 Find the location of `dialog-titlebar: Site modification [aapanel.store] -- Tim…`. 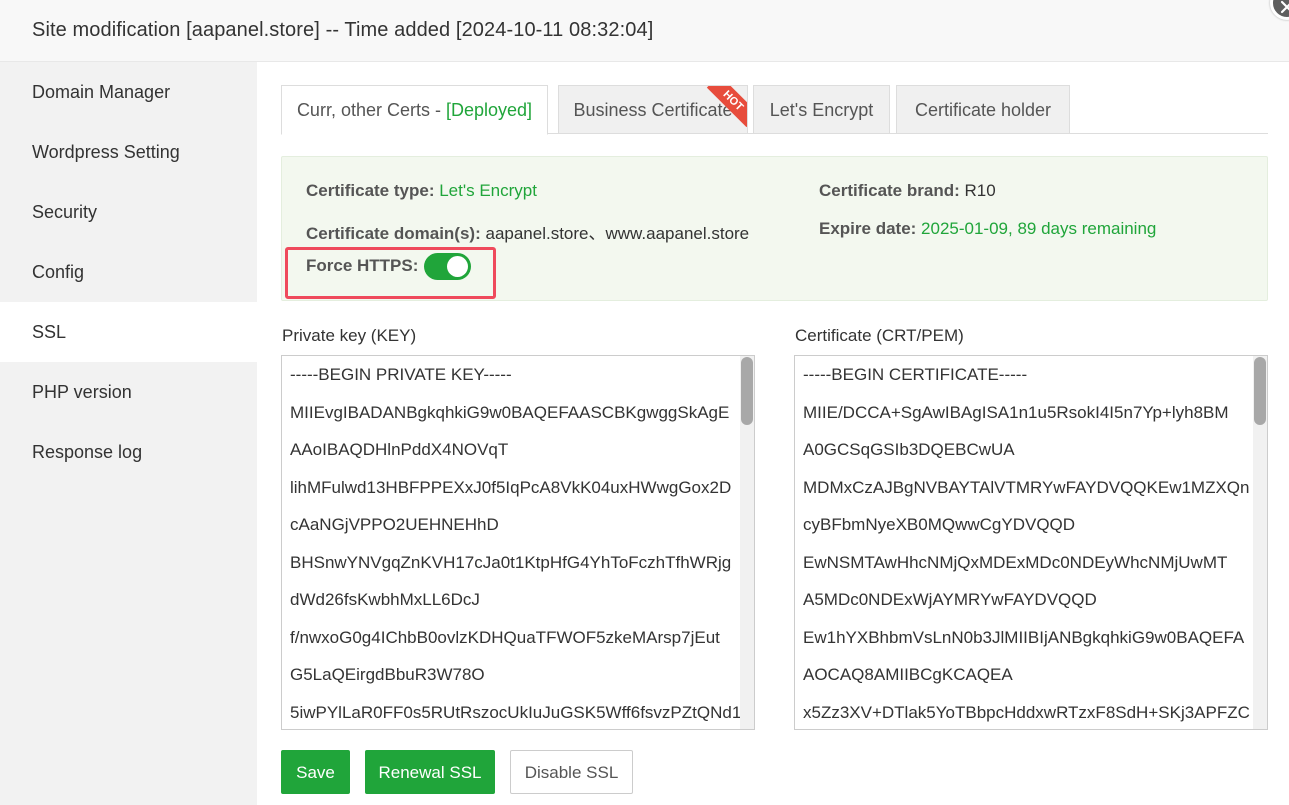

dialog-titlebar: Site modification [aapanel.store] -- Tim… is located at coordinates (644, 31).